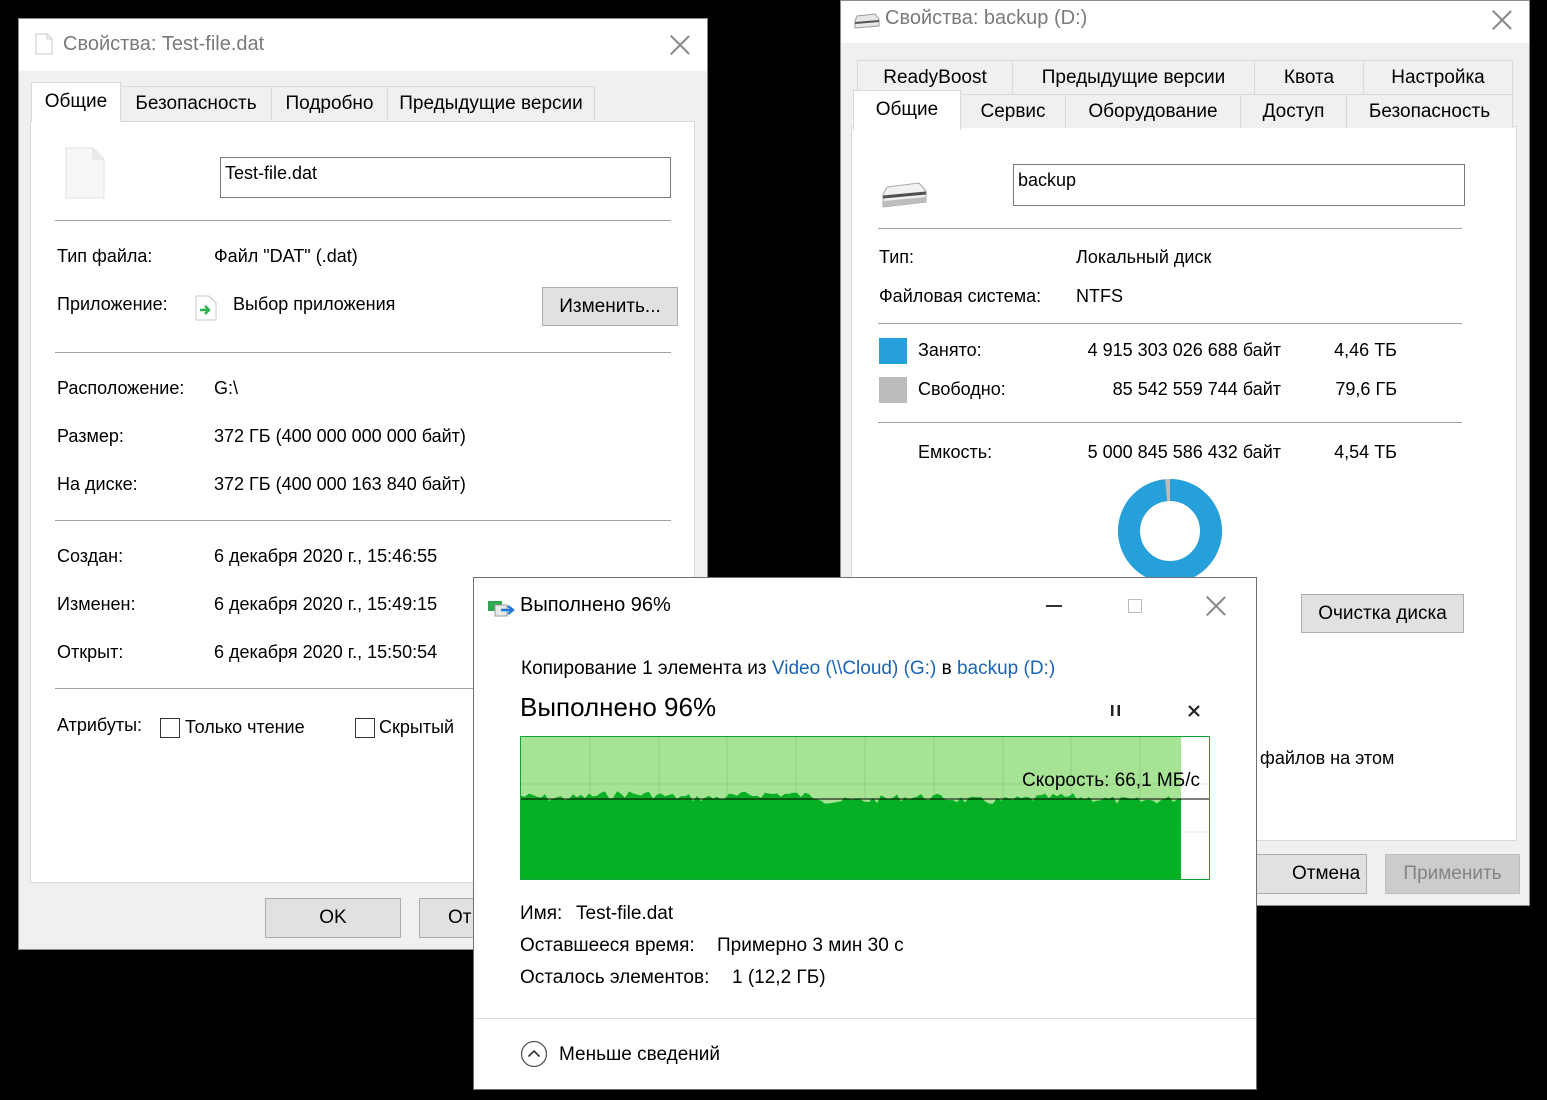  What do you see at coordinates (501, 609) in the screenshot?
I see `copy-icon` at bounding box center [501, 609].